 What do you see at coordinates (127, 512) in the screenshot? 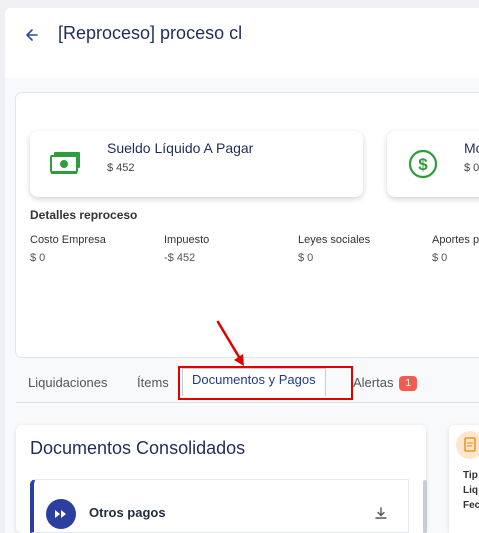
I see `document-item-label: Otros pagos` at bounding box center [127, 512].